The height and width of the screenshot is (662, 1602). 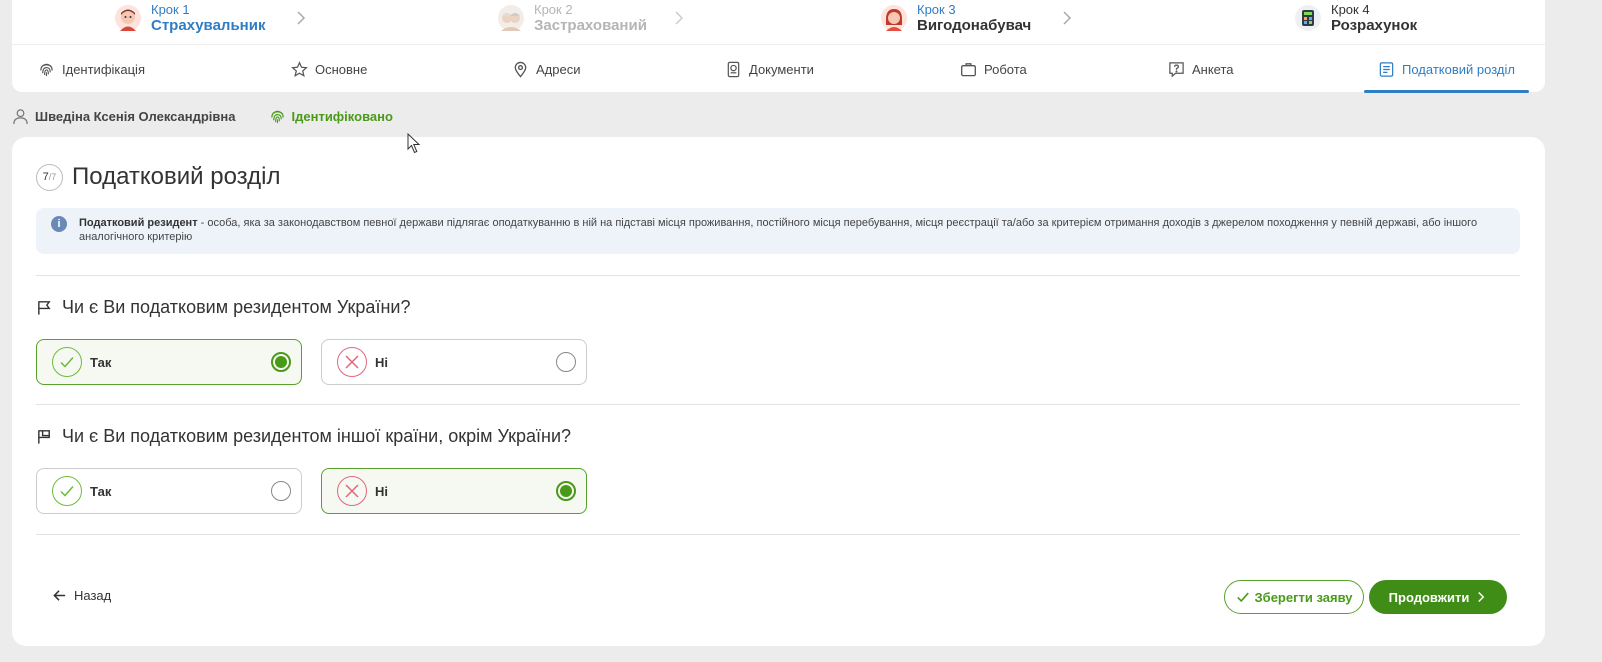 I want to click on step-progress-badge: 7/7, so click(x=49, y=177).